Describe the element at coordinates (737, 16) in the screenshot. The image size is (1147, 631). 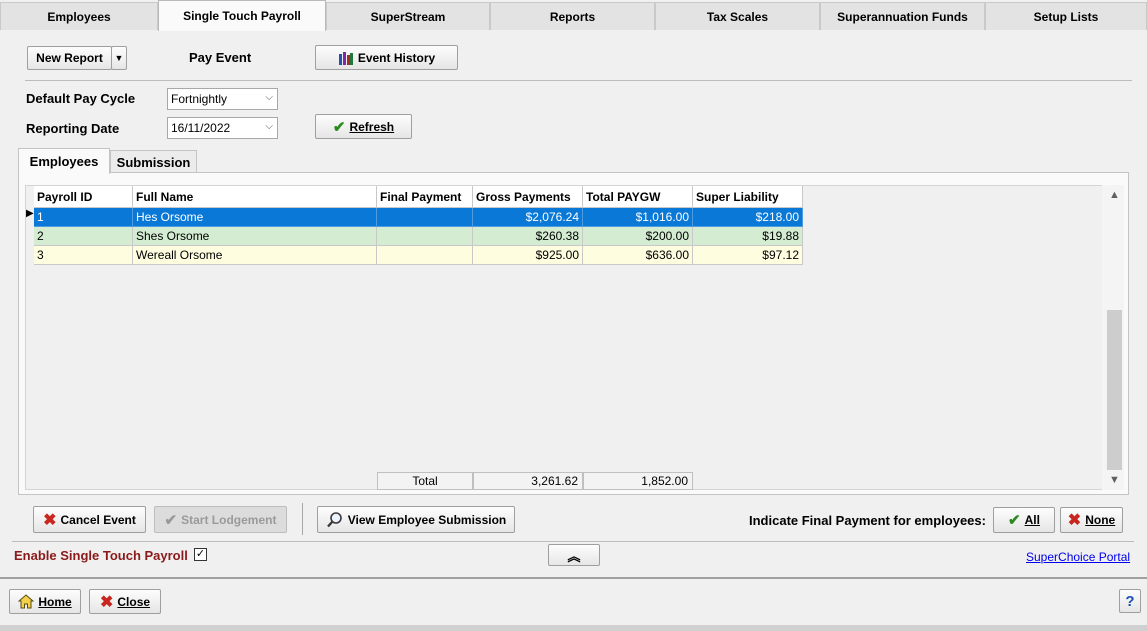
I see `tab-tax-scales: Tax Scales` at that location.